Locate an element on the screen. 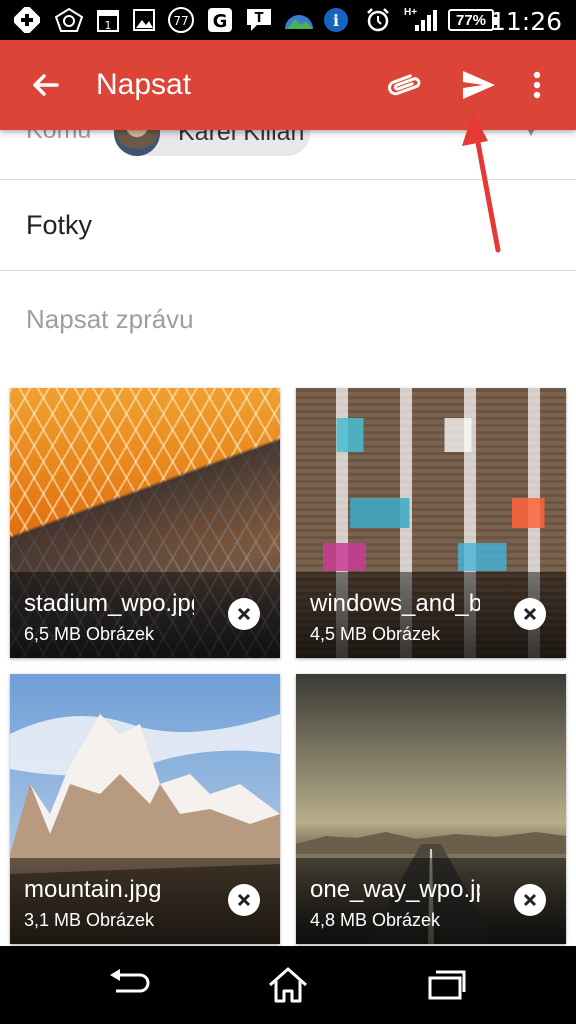  signal-icon: H+ is located at coordinates (422, 20).